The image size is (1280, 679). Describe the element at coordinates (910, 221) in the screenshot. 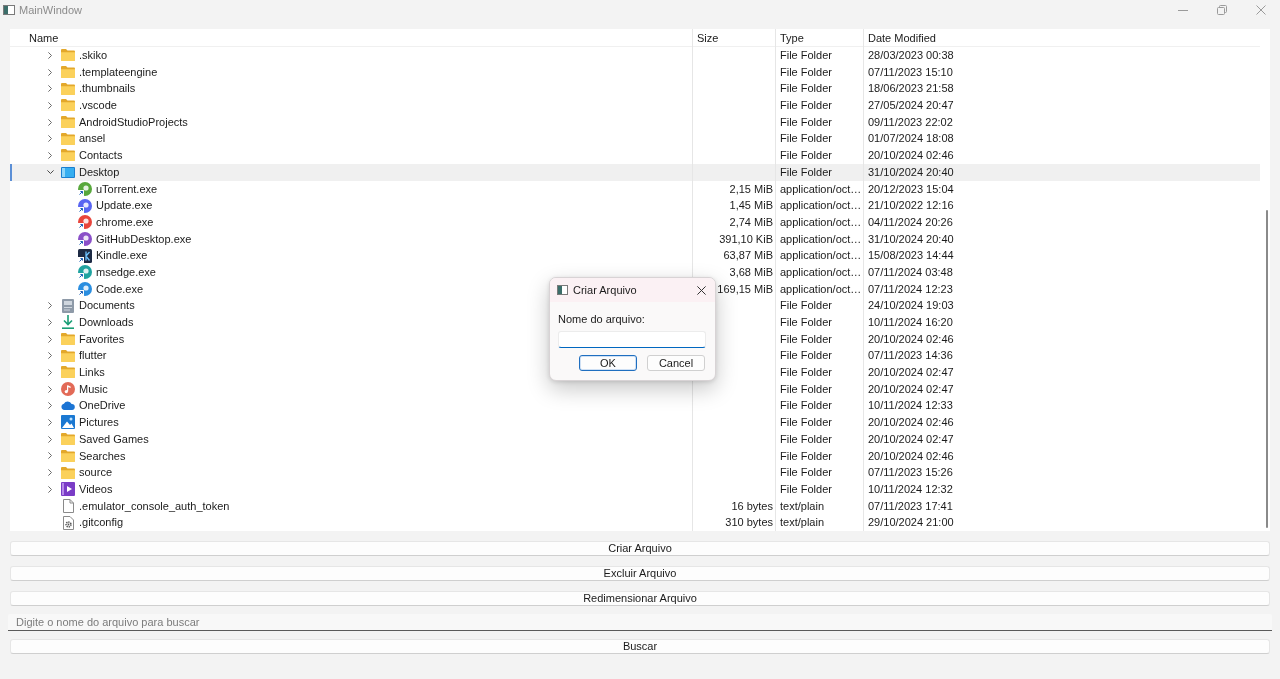

I see `date-modified: 04/11/2024 20:26` at that location.